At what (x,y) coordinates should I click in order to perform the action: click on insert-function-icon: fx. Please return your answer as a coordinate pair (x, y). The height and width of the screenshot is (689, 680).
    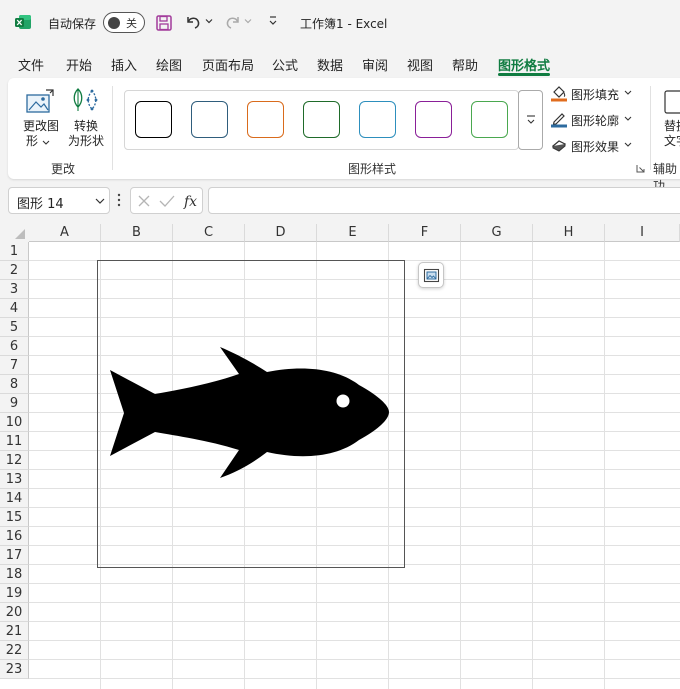
    Looking at the image, I should click on (192, 201).